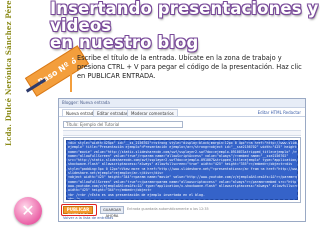  Describe the element at coordinates (279, 112) in the screenshot. I see `editor-mode-links: Editar HTML Redactar` at that location.